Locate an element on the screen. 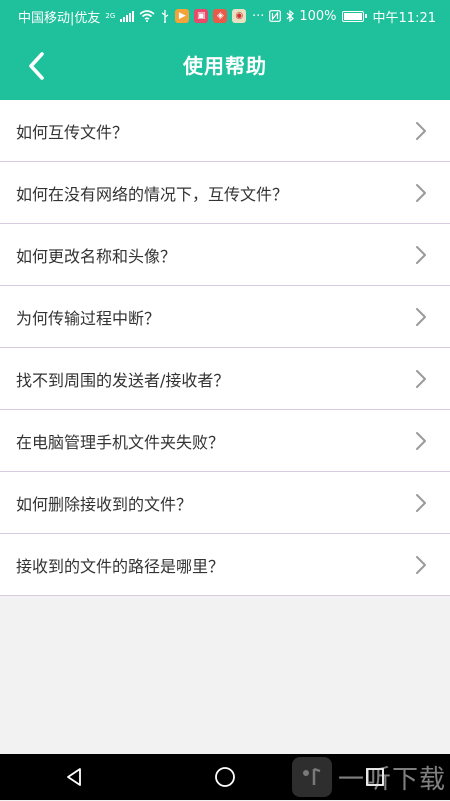 The width and height of the screenshot is (450, 801). help-list-item: 如何更改名称和头像？ is located at coordinates (225, 255).